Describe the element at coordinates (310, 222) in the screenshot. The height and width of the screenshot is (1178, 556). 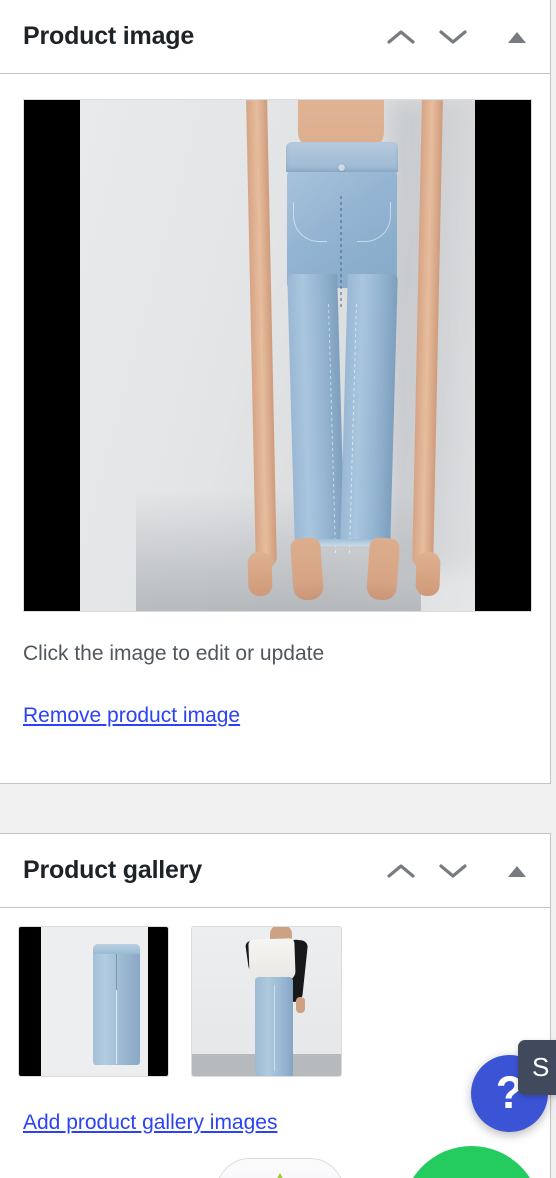
I see `jeans-pocket-left` at that location.